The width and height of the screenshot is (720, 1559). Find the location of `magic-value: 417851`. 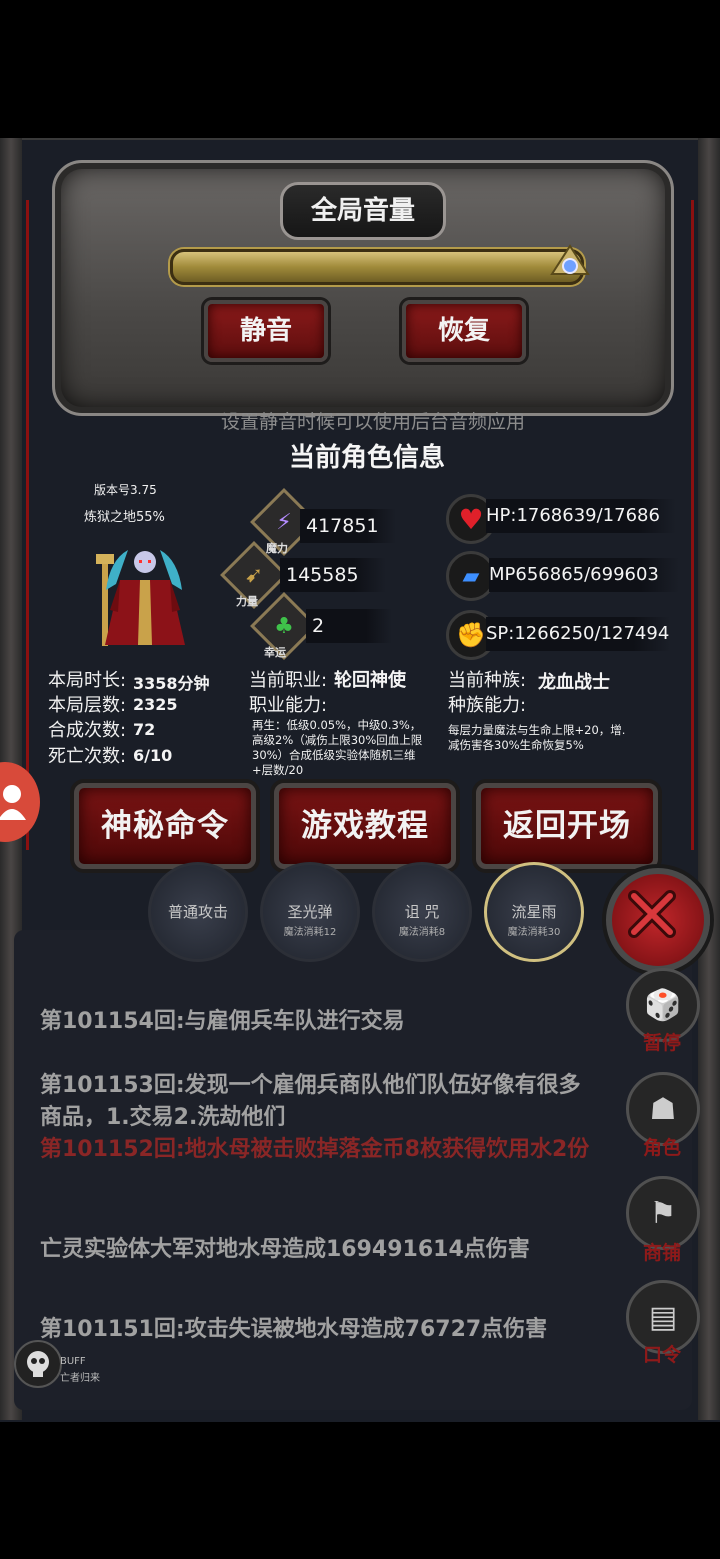

magic-value: 417851 is located at coordinates (348, 526).